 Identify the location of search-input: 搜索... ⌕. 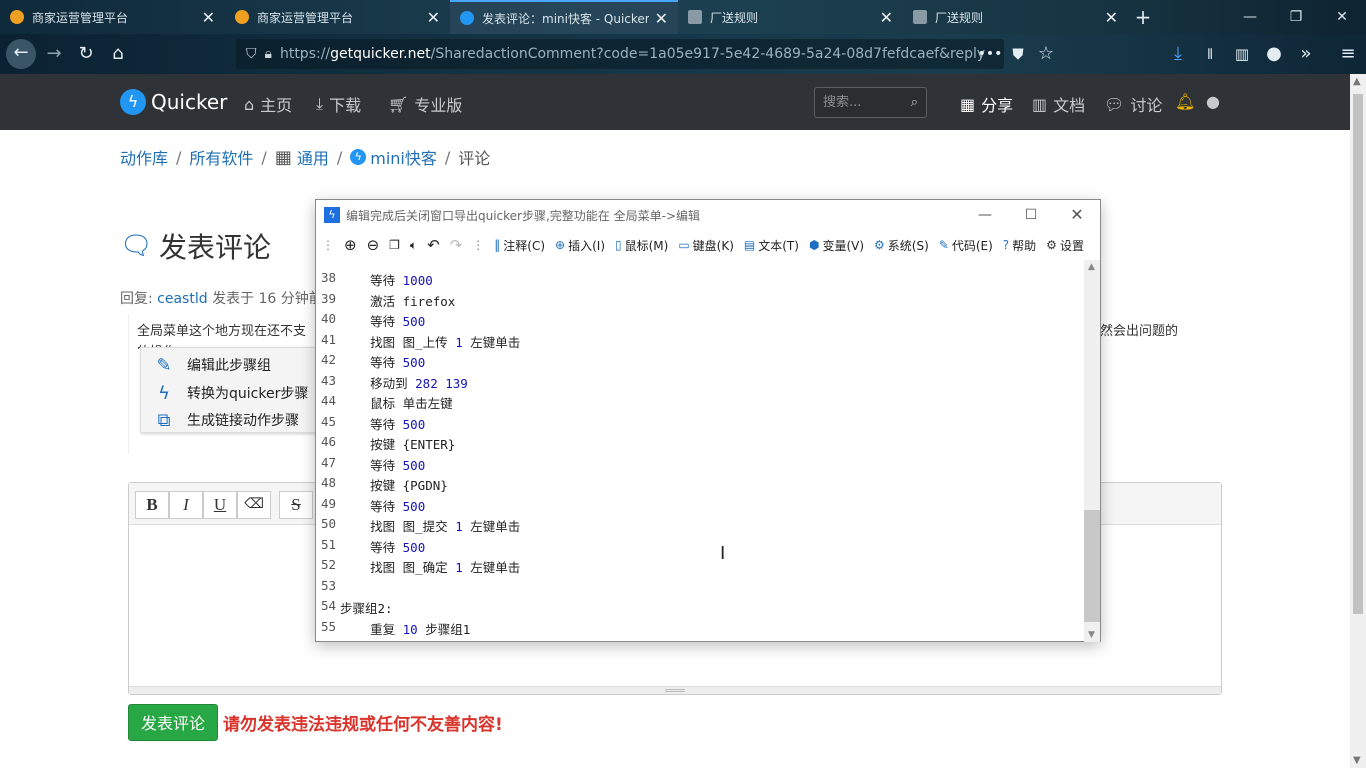
(870, 102).